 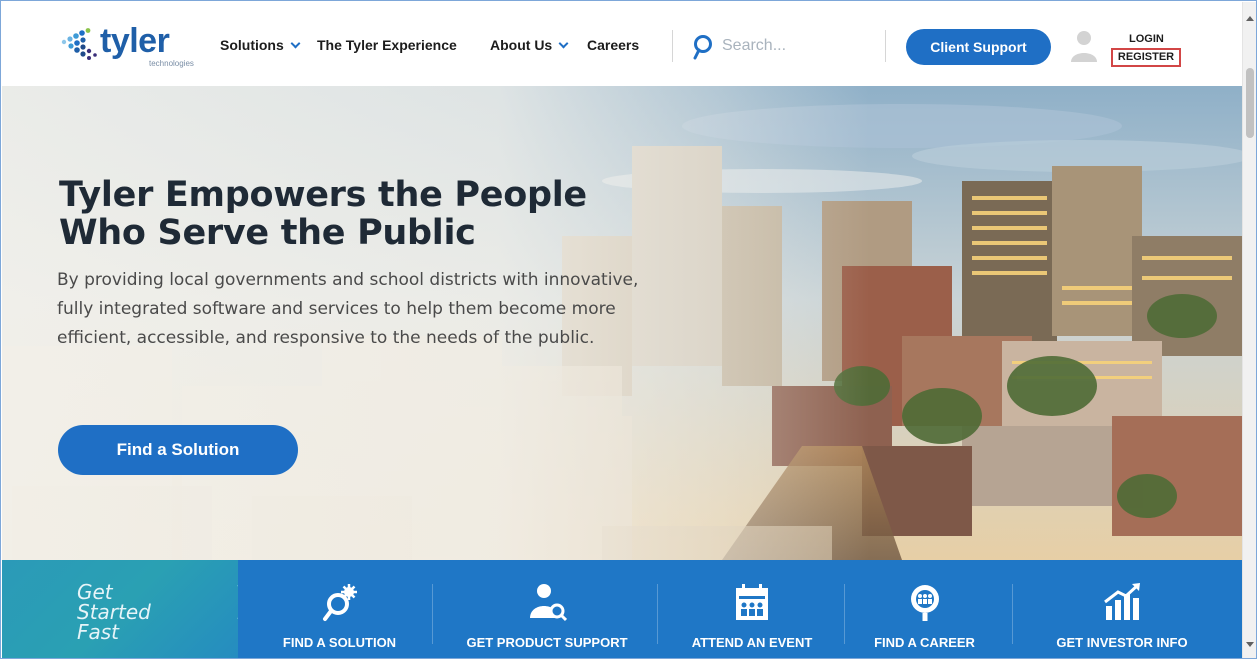 I want to click on scroll-down-arrow-icon, so click(x=1250, y=644).